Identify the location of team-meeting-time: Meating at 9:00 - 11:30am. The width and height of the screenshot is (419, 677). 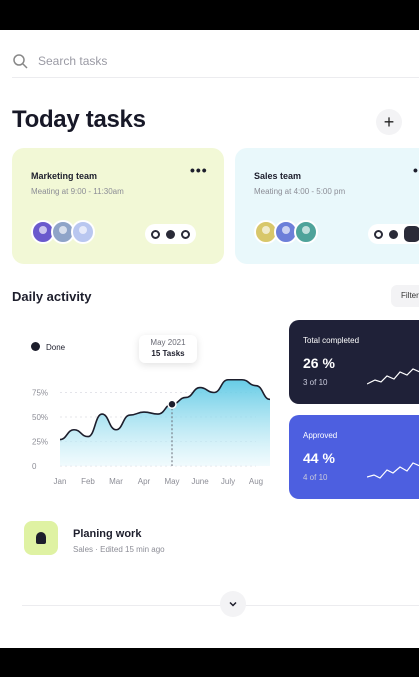
(77, 191).